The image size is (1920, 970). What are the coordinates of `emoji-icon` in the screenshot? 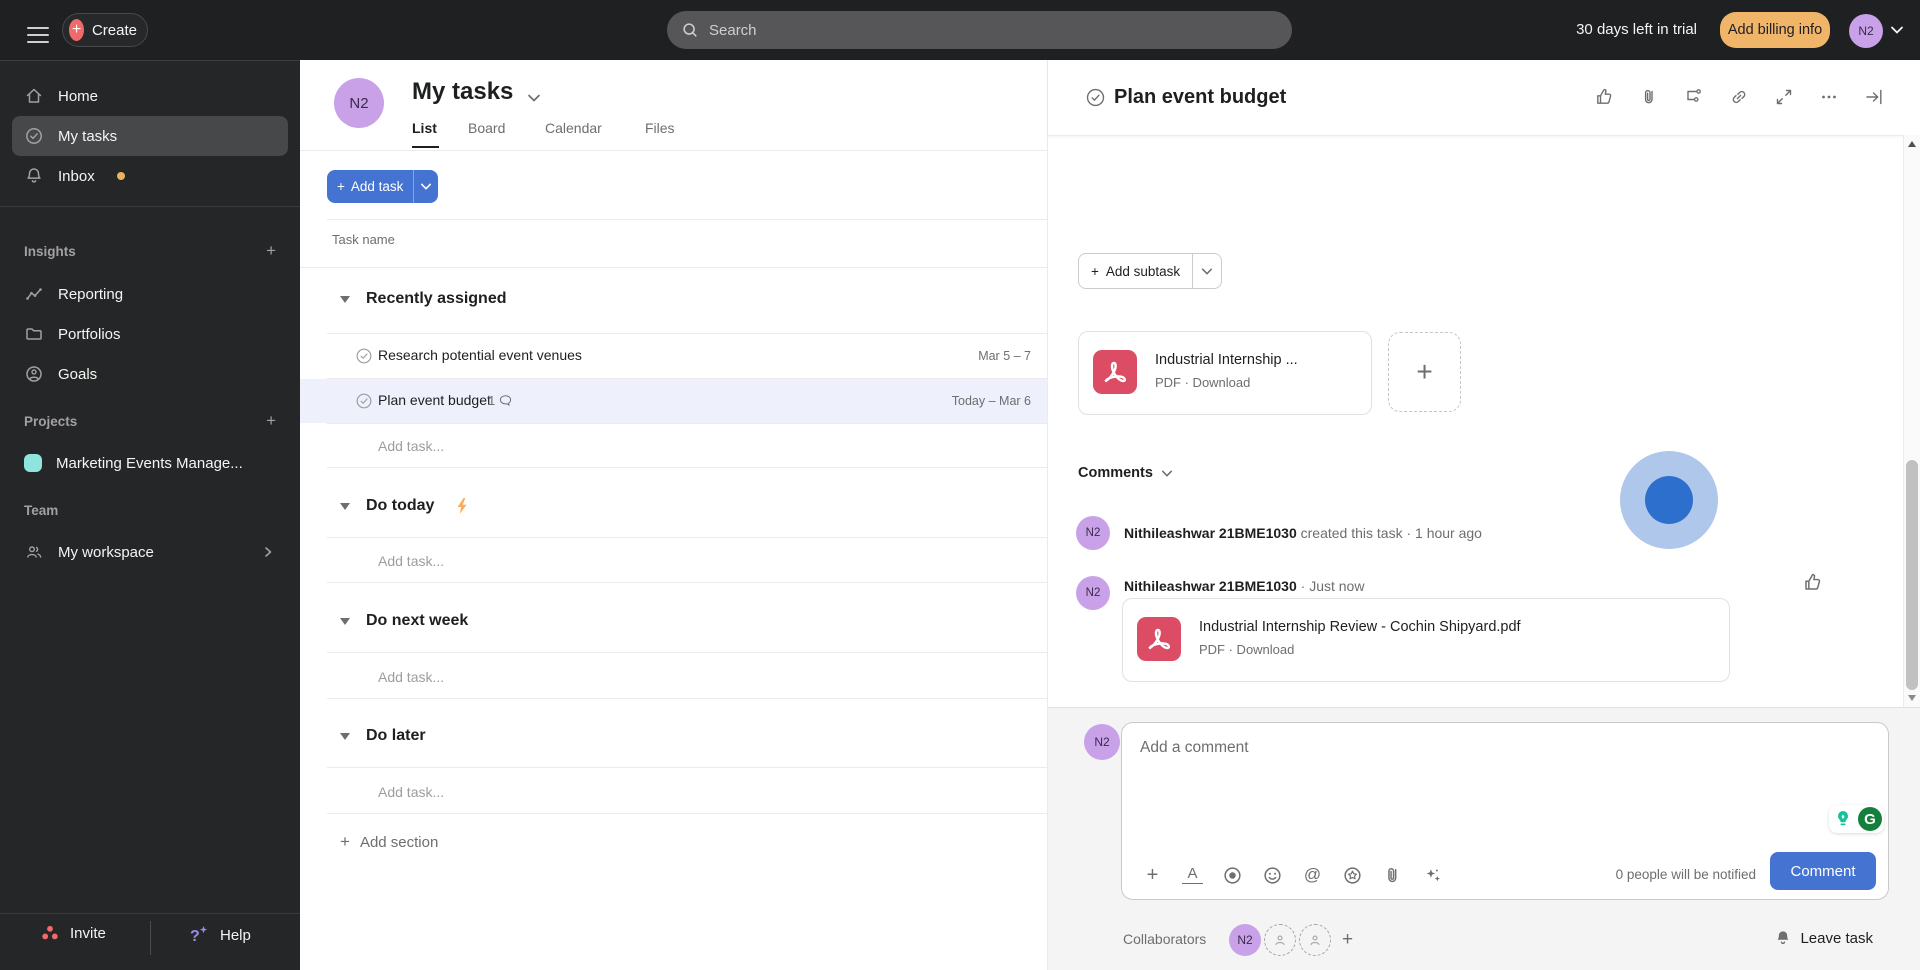 It's located at (1272, 875).